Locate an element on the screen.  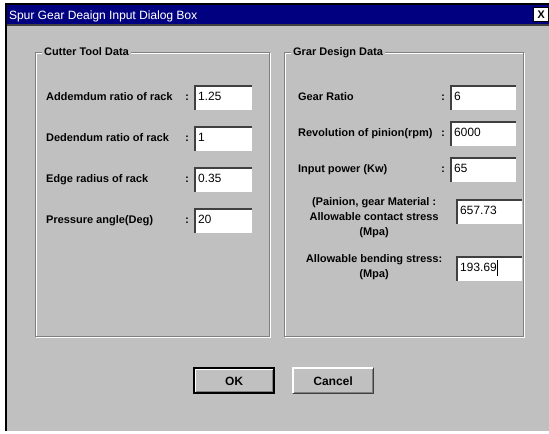
input-field: 6 is located at coordinates (483, 97).